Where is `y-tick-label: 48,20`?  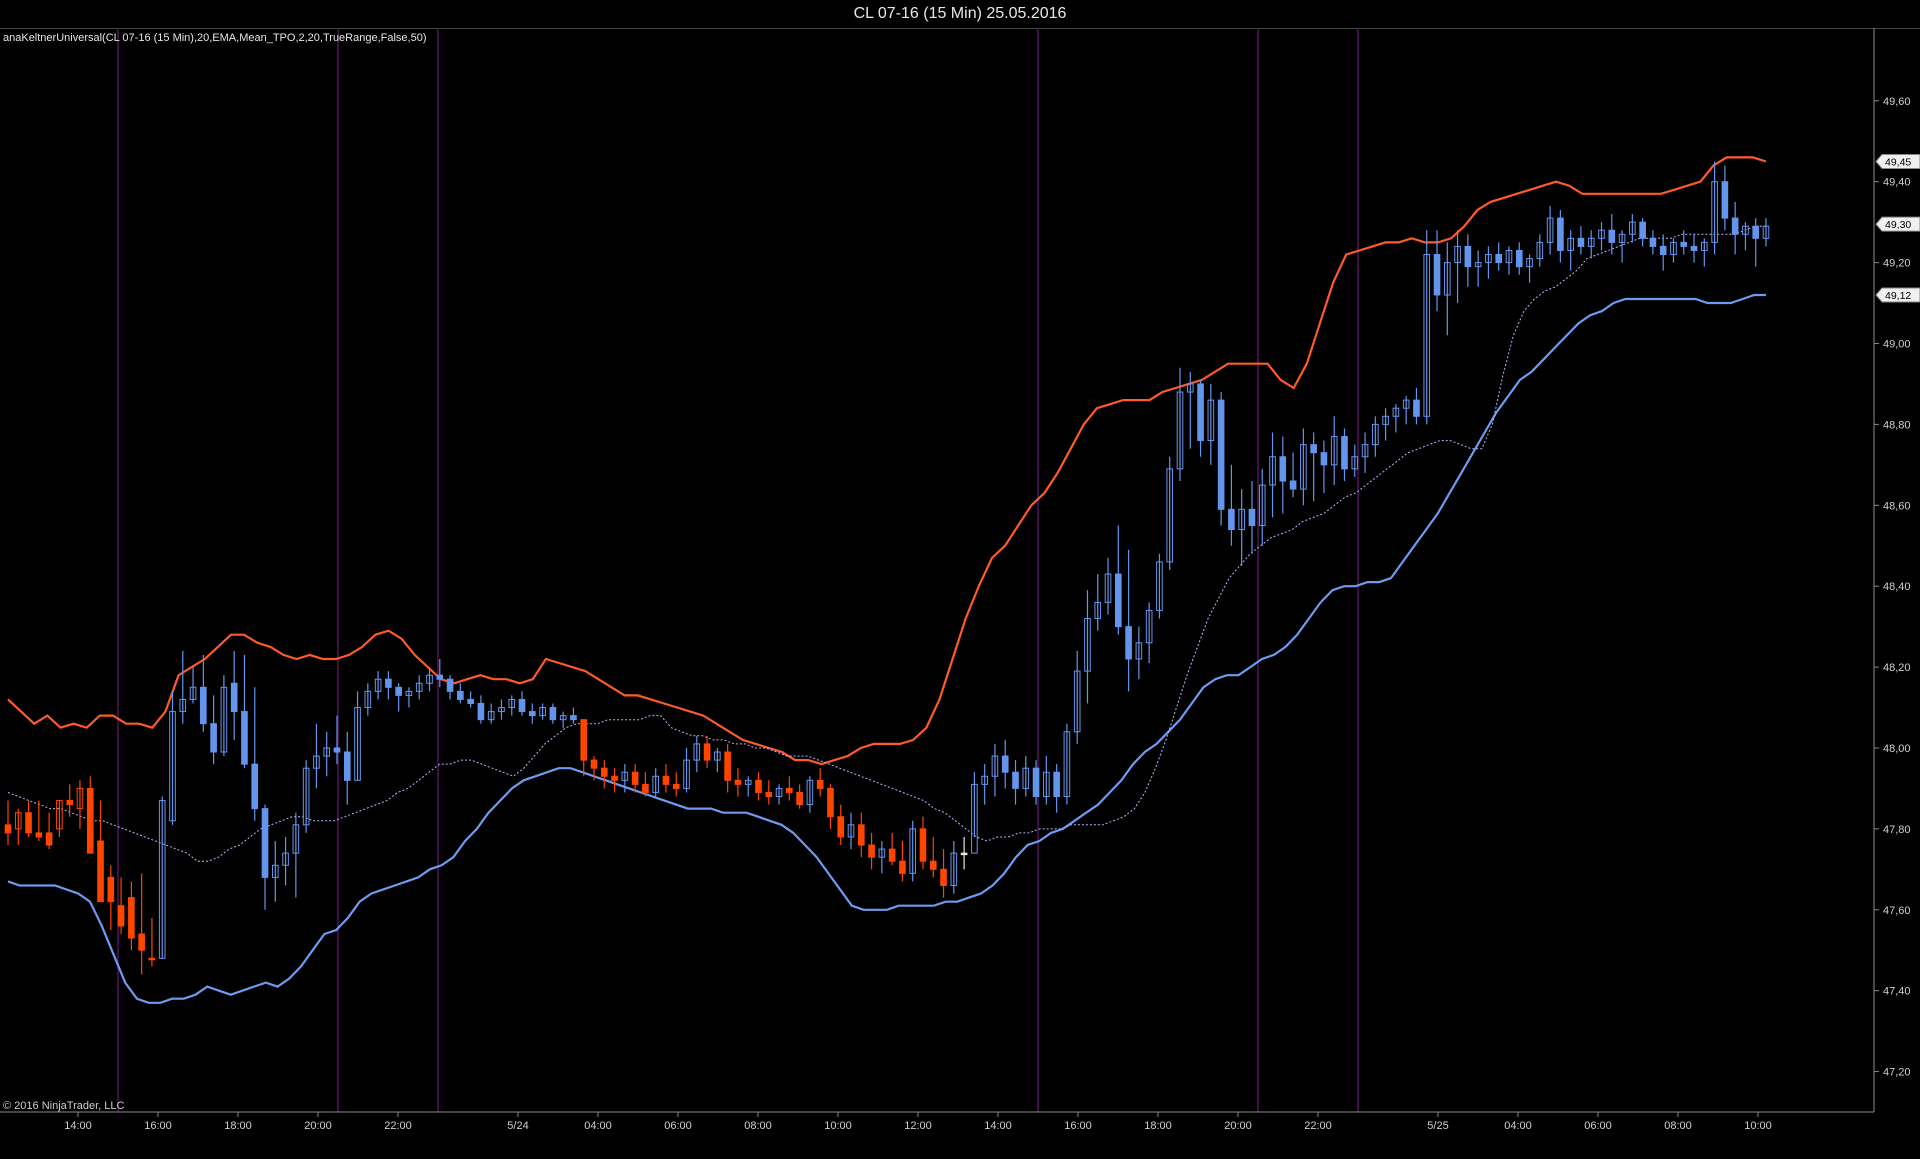 y-tick-label: 48,20 is located at coordinates (1897, 668).